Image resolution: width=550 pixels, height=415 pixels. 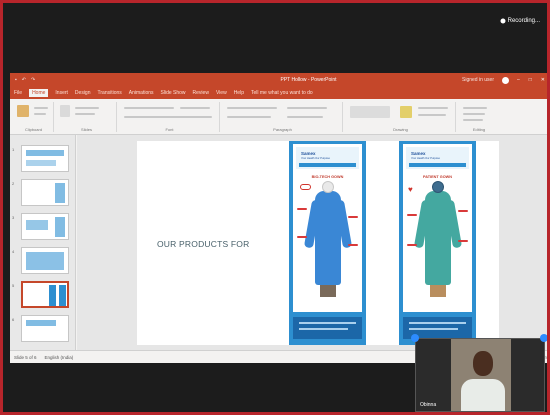 I want to click on ribbon-group-paragraph: Paragraph, so click(x=283, y=117).